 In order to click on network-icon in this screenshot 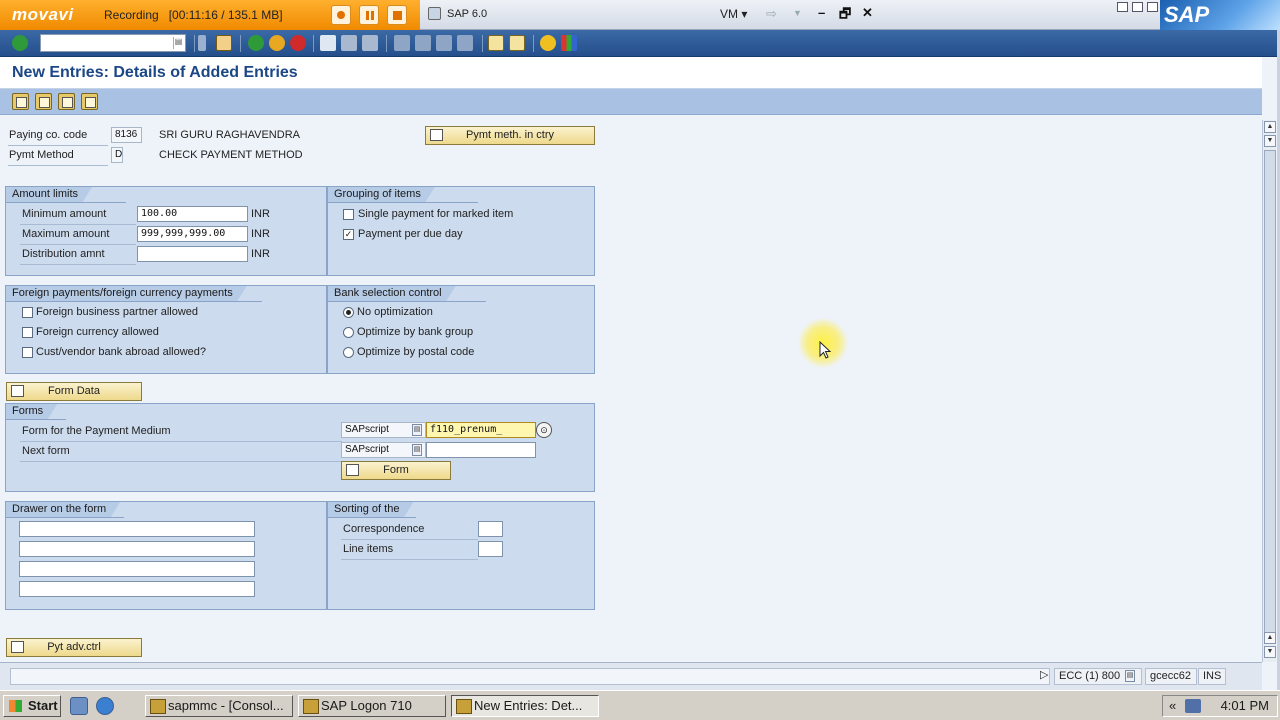, I will do `click(1193, 706)`.